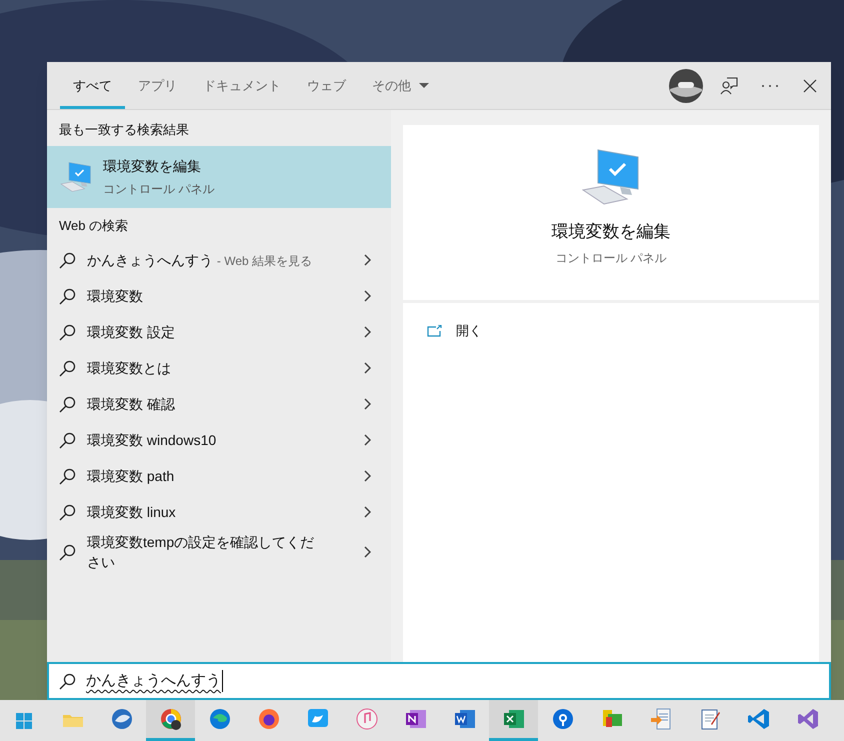 The image size is (844, 741). What do you see at coordinates (94, 225) in the screenshot?
I see `section-heading: Web の検索` at bounding box center [94, 225].